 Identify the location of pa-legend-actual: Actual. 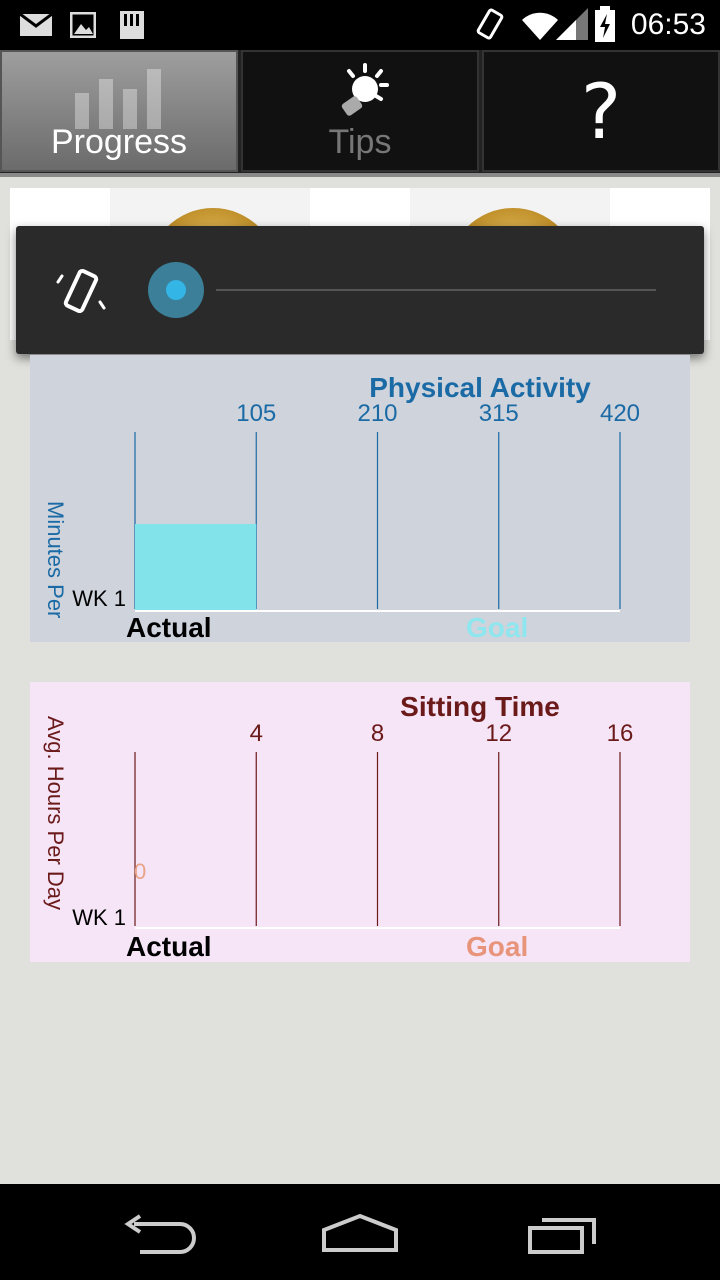
(169, 627).